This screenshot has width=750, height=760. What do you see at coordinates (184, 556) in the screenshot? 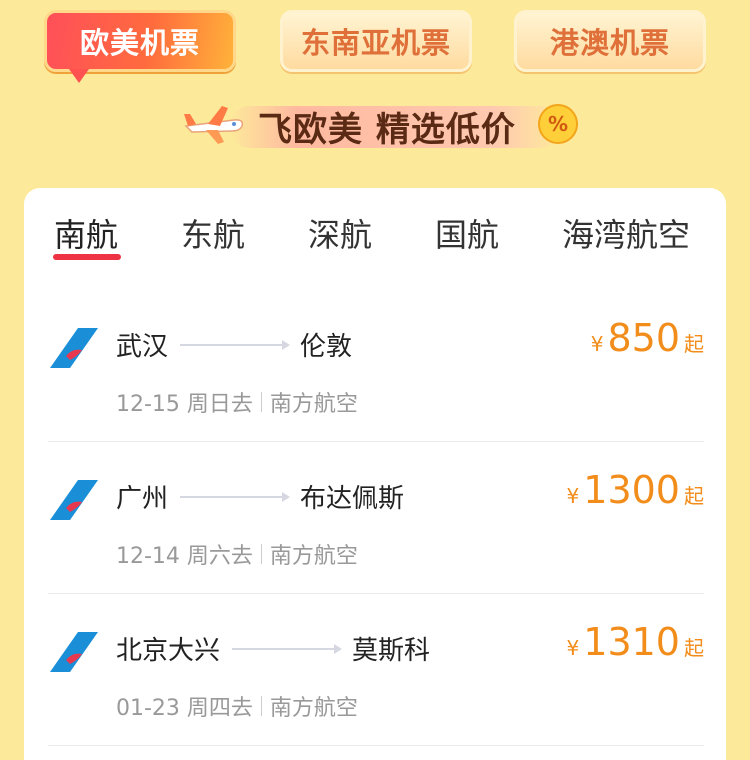
I see `departure-date: 12-14 周六去` at bounding box center [184, 556].